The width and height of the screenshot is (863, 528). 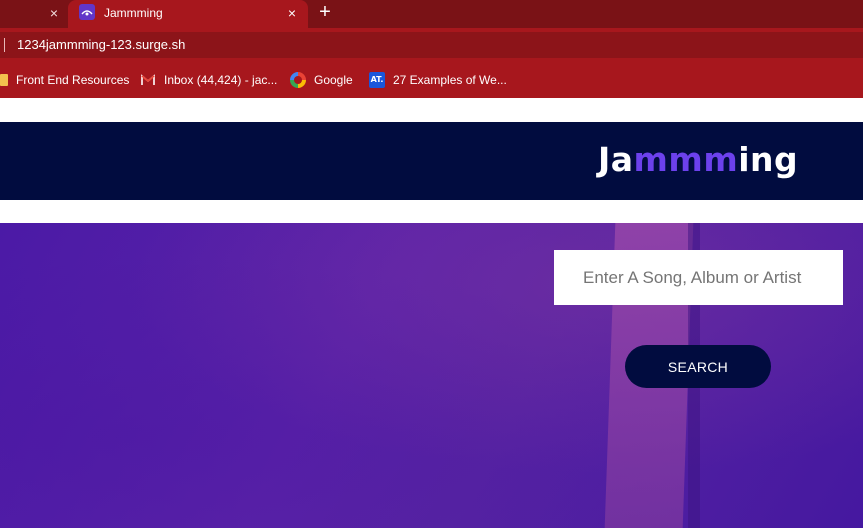 What do you see at coordinates (4, 45) in the screenshot?
I see `text-caret` at bounding box center [4, 45].